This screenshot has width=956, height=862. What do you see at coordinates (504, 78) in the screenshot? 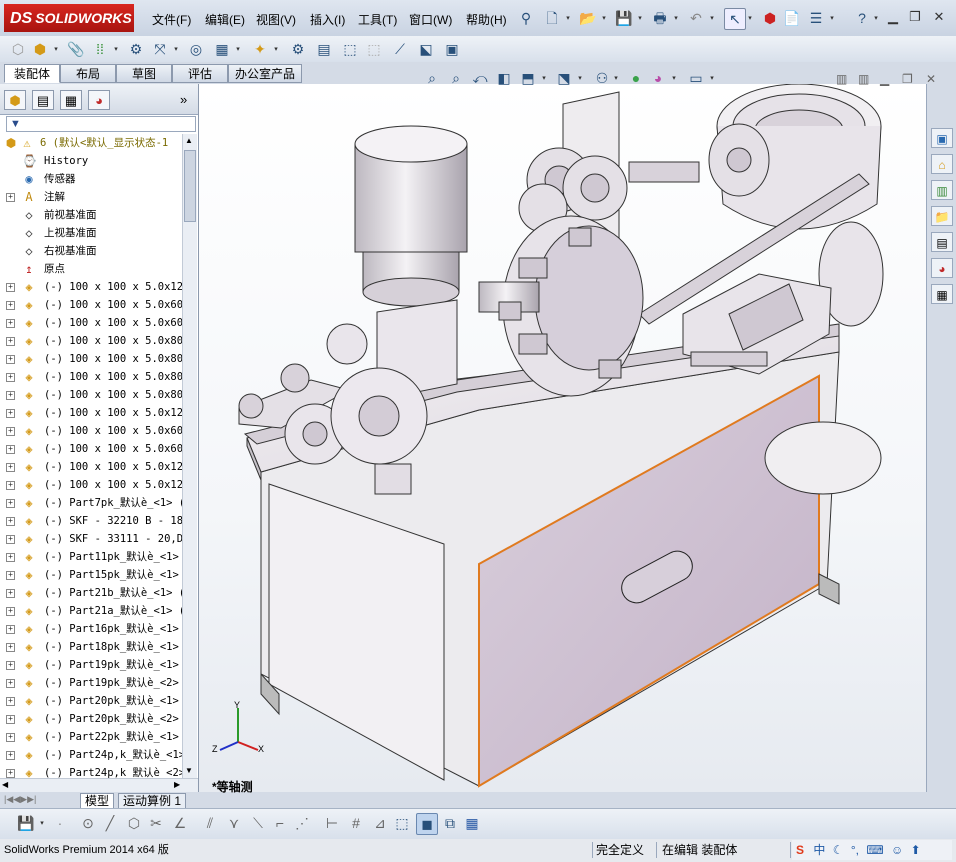
I see `section-view-icon: ◧` at bounding box center [504, 78].